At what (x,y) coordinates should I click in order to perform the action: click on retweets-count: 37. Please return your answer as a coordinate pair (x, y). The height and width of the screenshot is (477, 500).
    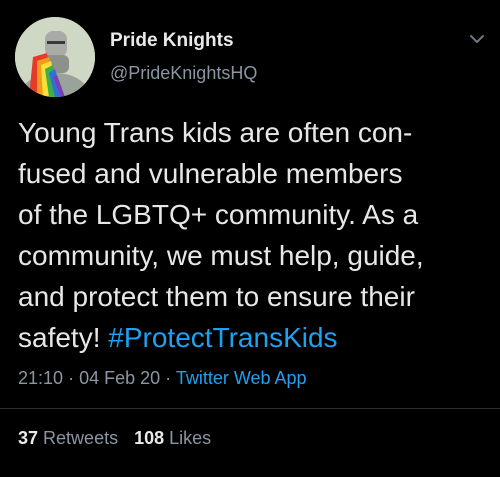
    Looking at the image, I should click on (28, 438).